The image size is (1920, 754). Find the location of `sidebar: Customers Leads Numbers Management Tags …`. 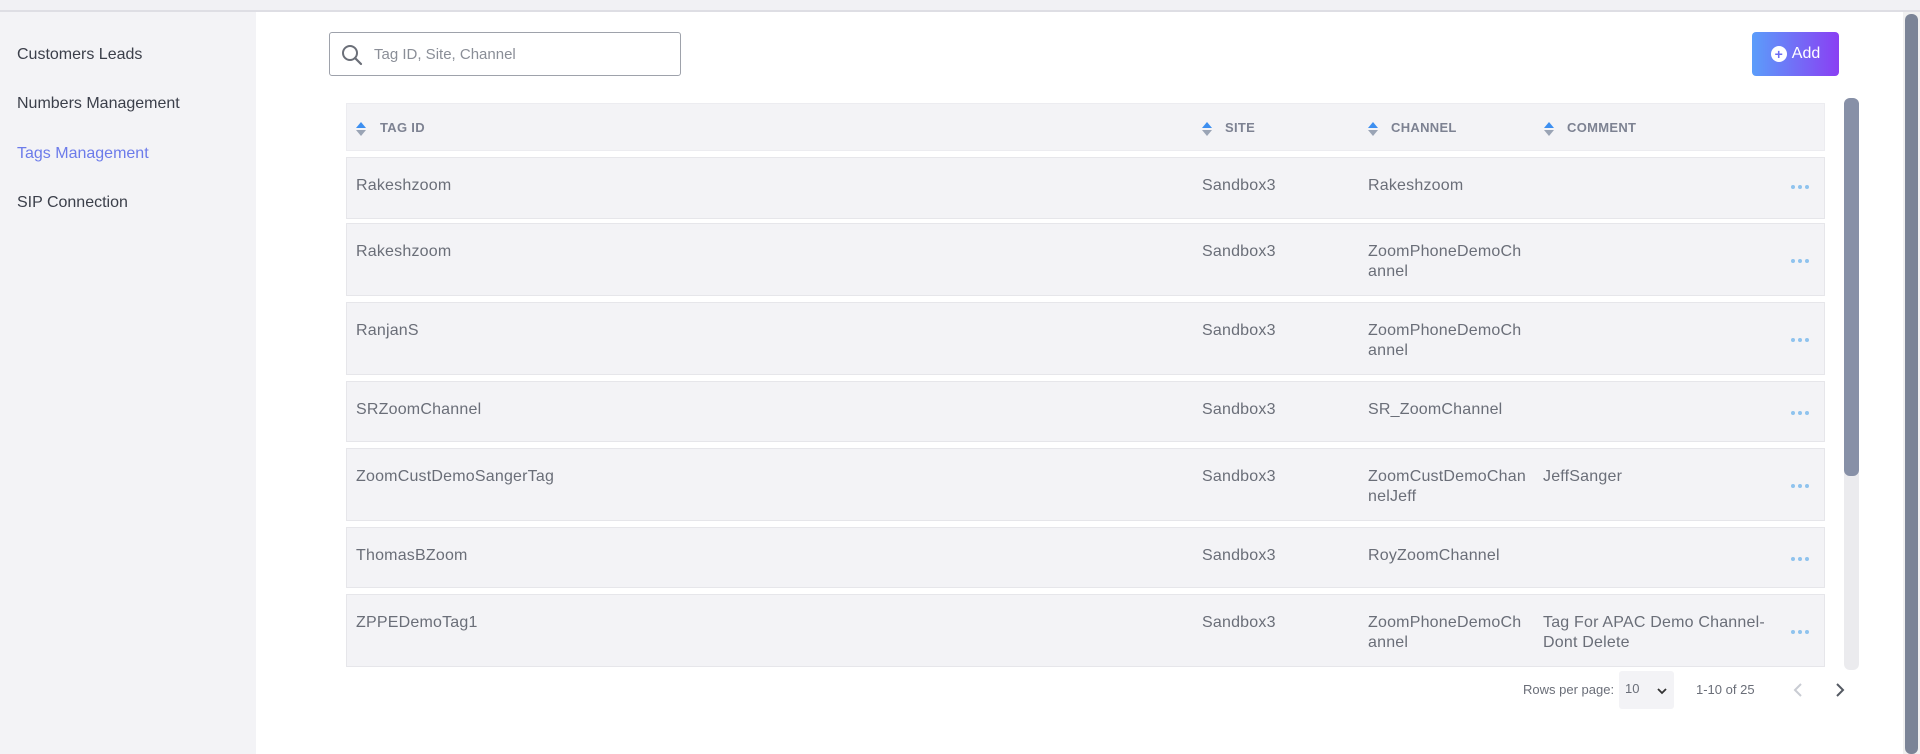

sidebar: Customers Leads Numbers Management Tags … is located at coordinates (128, 383).